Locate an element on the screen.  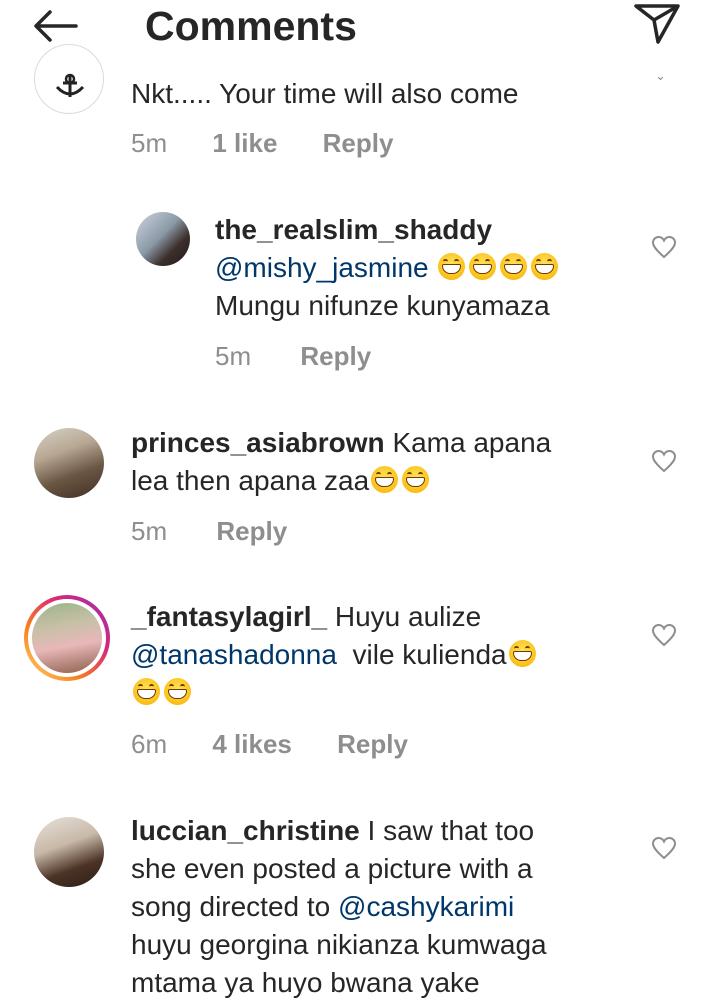
send-button is located at coordinates (657, 24).